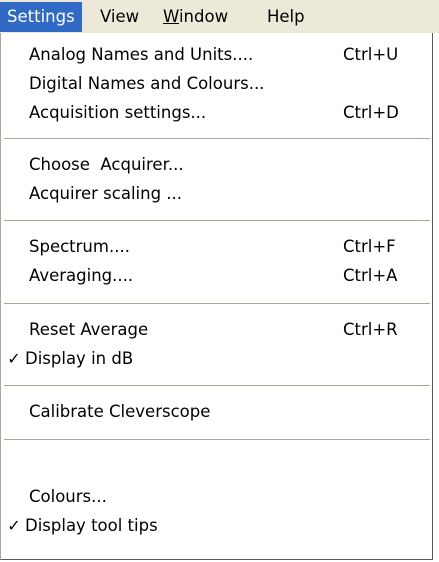  What do you see at coordinates (171, 16) in the screenshot?
I see `menu-window-mnemonic: W` at bounding box center [171, 16].